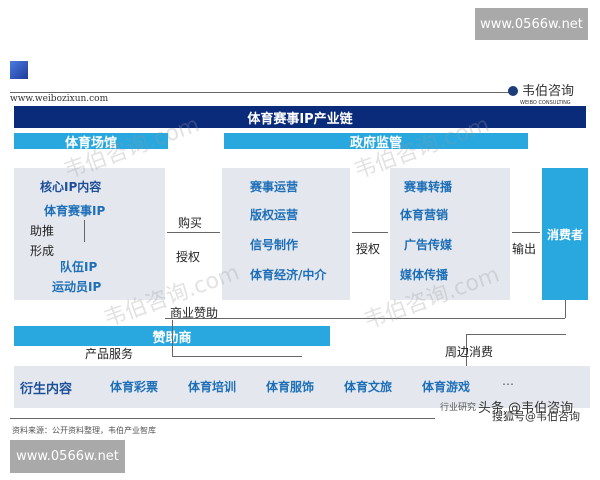 The image size is (600, 480). What do you see at coordinates (531, 24) in the screenshot?
I see `watermark-top: www.0566w.net` at bounding box center [531, 24].